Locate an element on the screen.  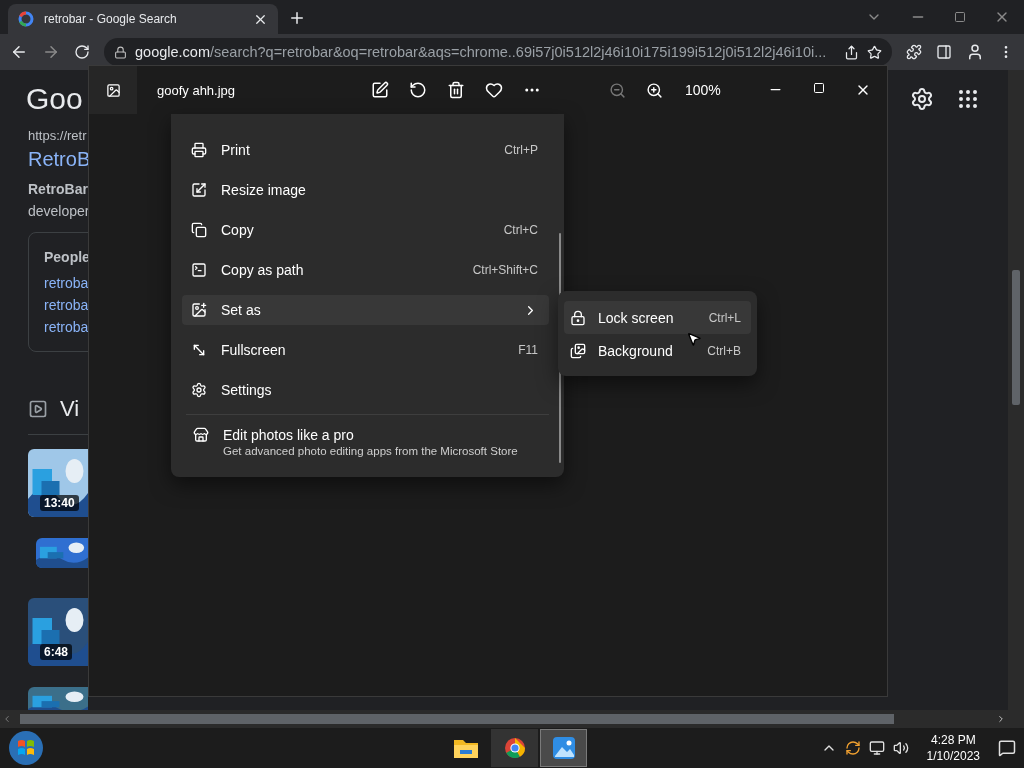
horizontal-scrollbar is located at coordinates (512, 719).